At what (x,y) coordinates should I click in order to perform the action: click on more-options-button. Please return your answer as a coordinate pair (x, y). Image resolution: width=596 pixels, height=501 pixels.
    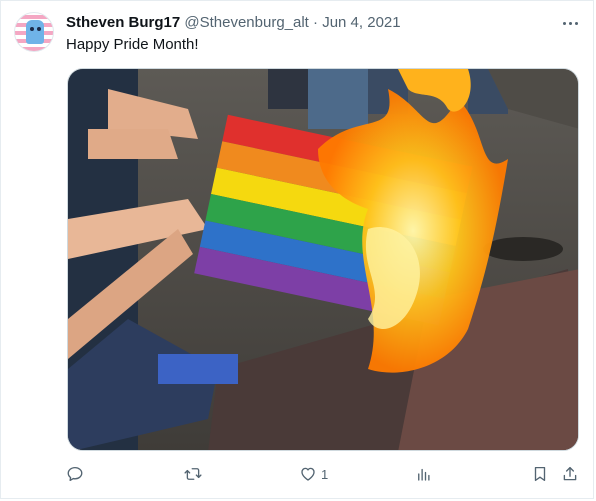
    Looking at the image, I should click on (570, 23).